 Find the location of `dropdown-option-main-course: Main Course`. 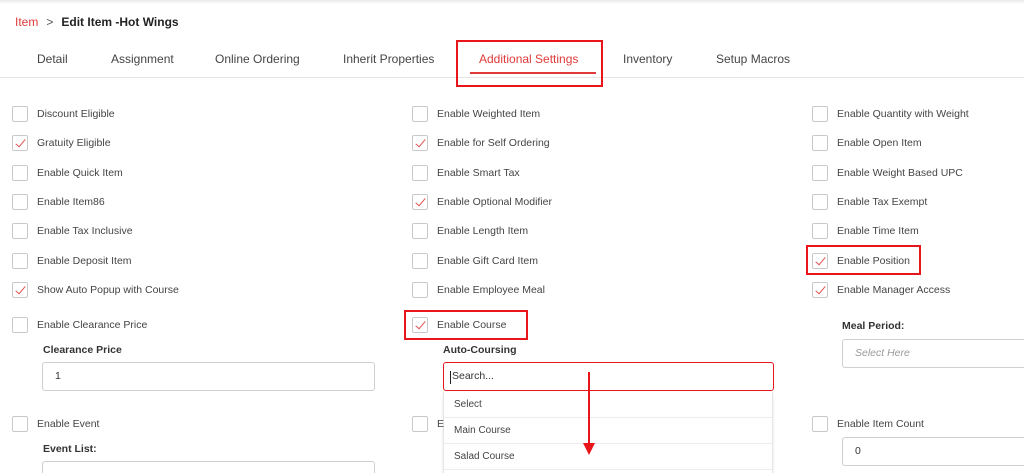

dropdown-option-main-course: Main Course is located at coordinates (608, 431).